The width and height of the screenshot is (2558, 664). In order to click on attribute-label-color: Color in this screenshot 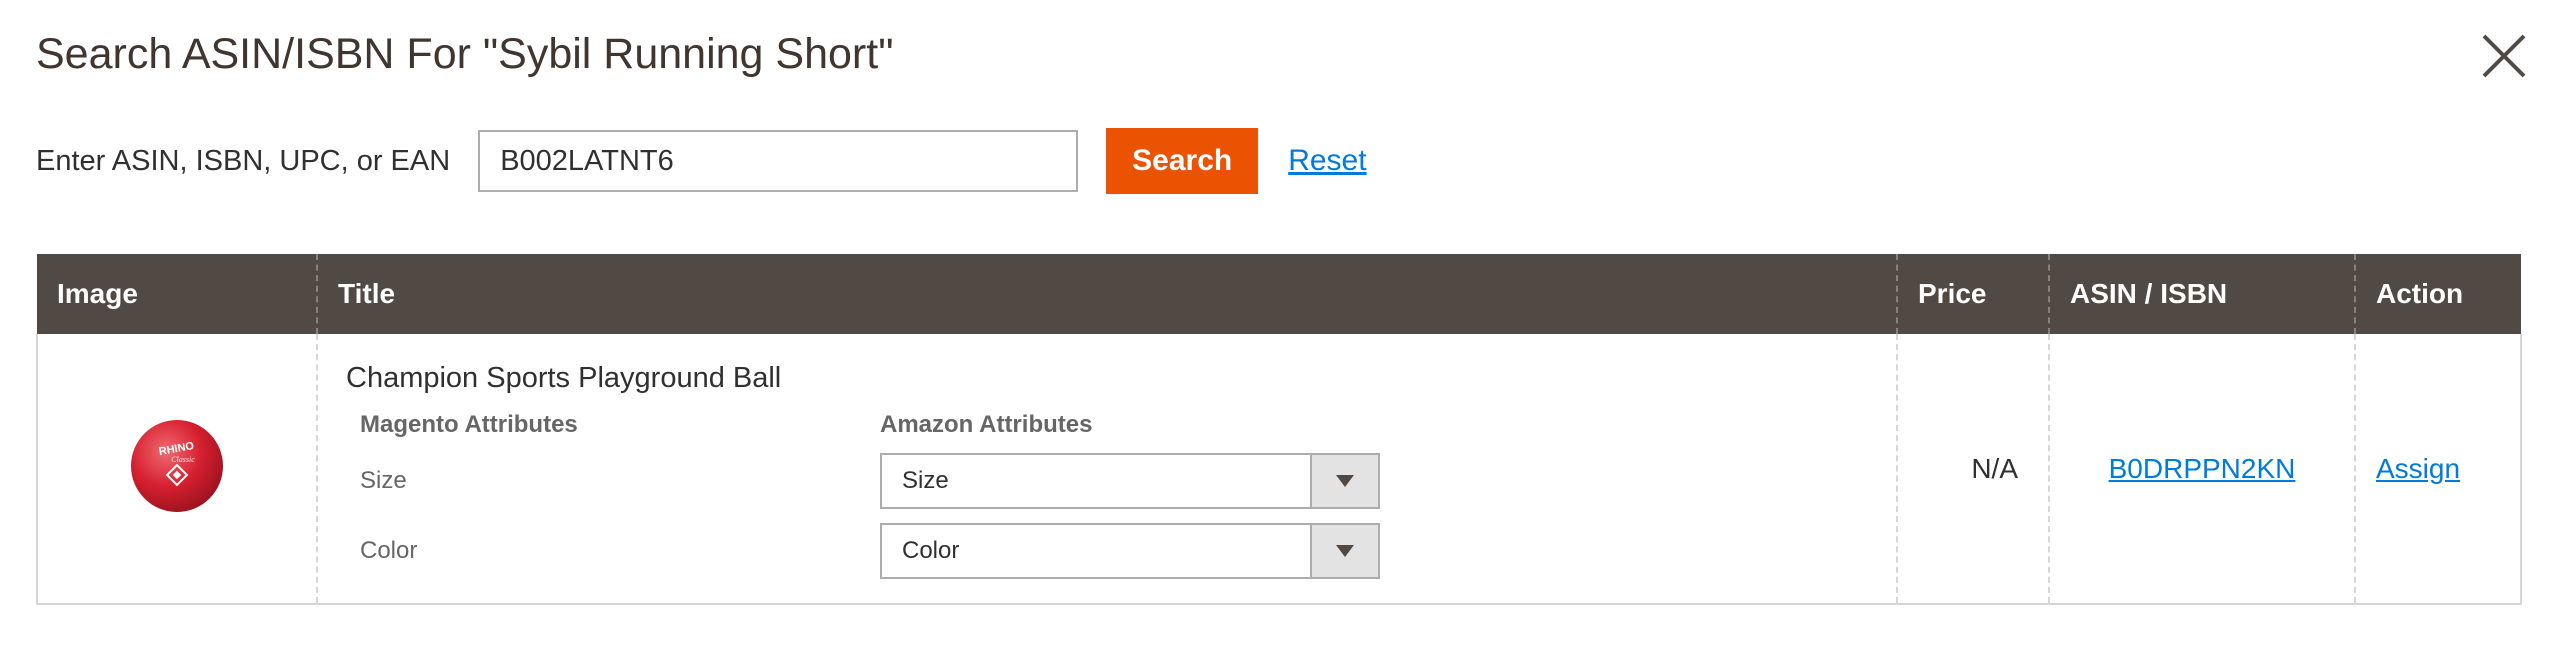, I will do `click(389, 550)`.